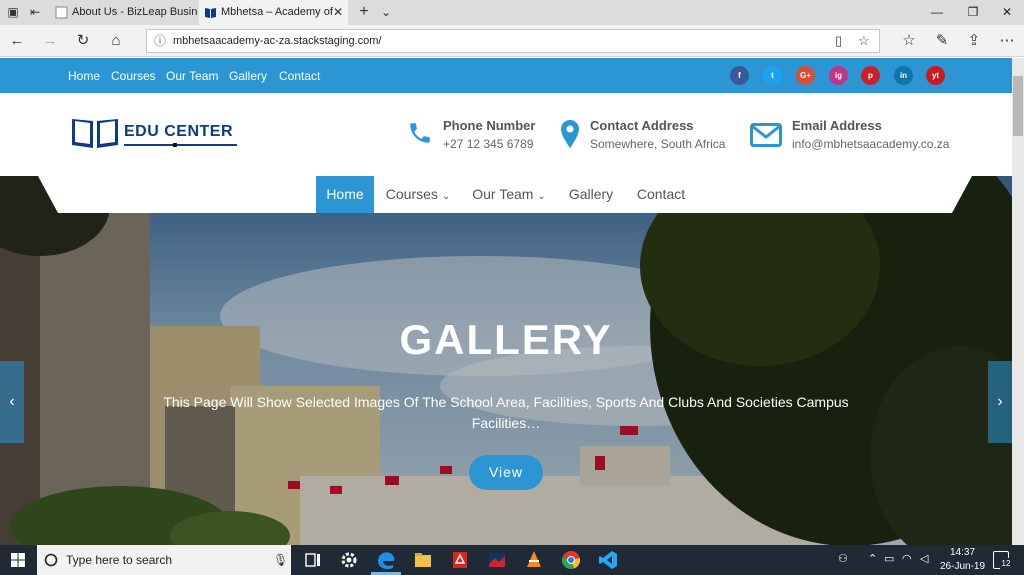 This screenshot has width=1024, height=575. What do you see at coordinates (591, 194) in the screenshot?
I see `menu-gallery: Gallery` at bounding box center [591, 194].